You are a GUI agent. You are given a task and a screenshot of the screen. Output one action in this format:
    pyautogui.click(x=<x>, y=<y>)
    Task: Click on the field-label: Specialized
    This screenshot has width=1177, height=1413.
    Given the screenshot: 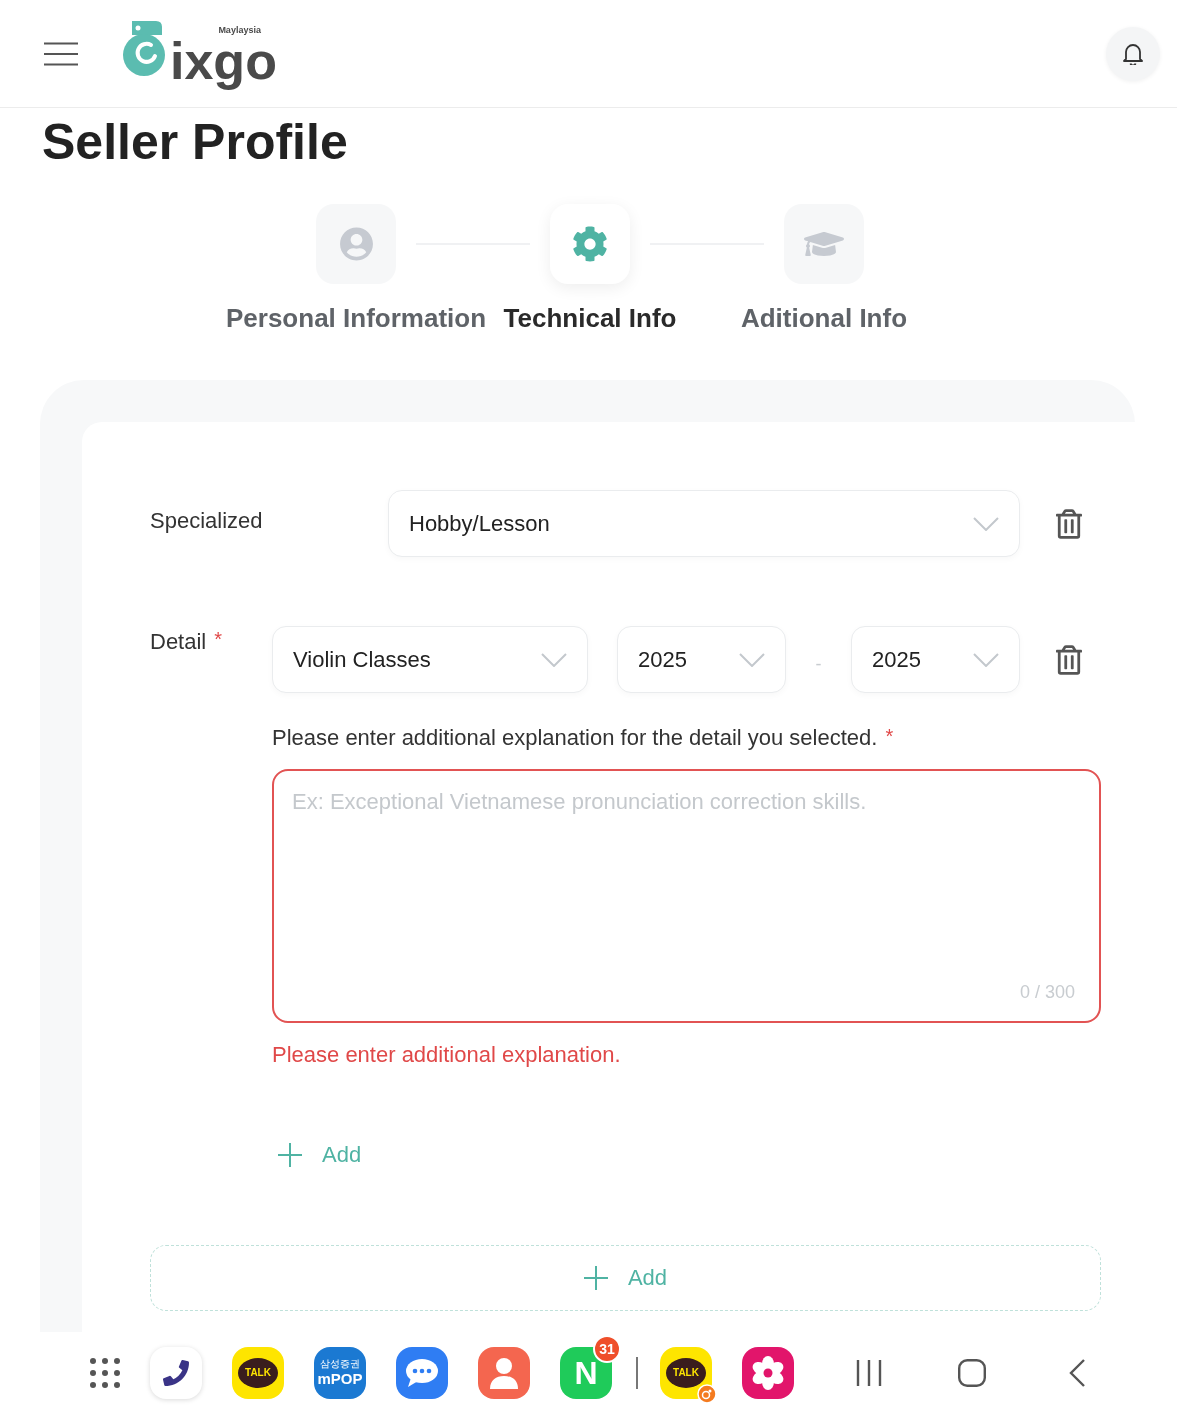 What is the action you would take?
    pyautogui.click(x=207, y=520)
    